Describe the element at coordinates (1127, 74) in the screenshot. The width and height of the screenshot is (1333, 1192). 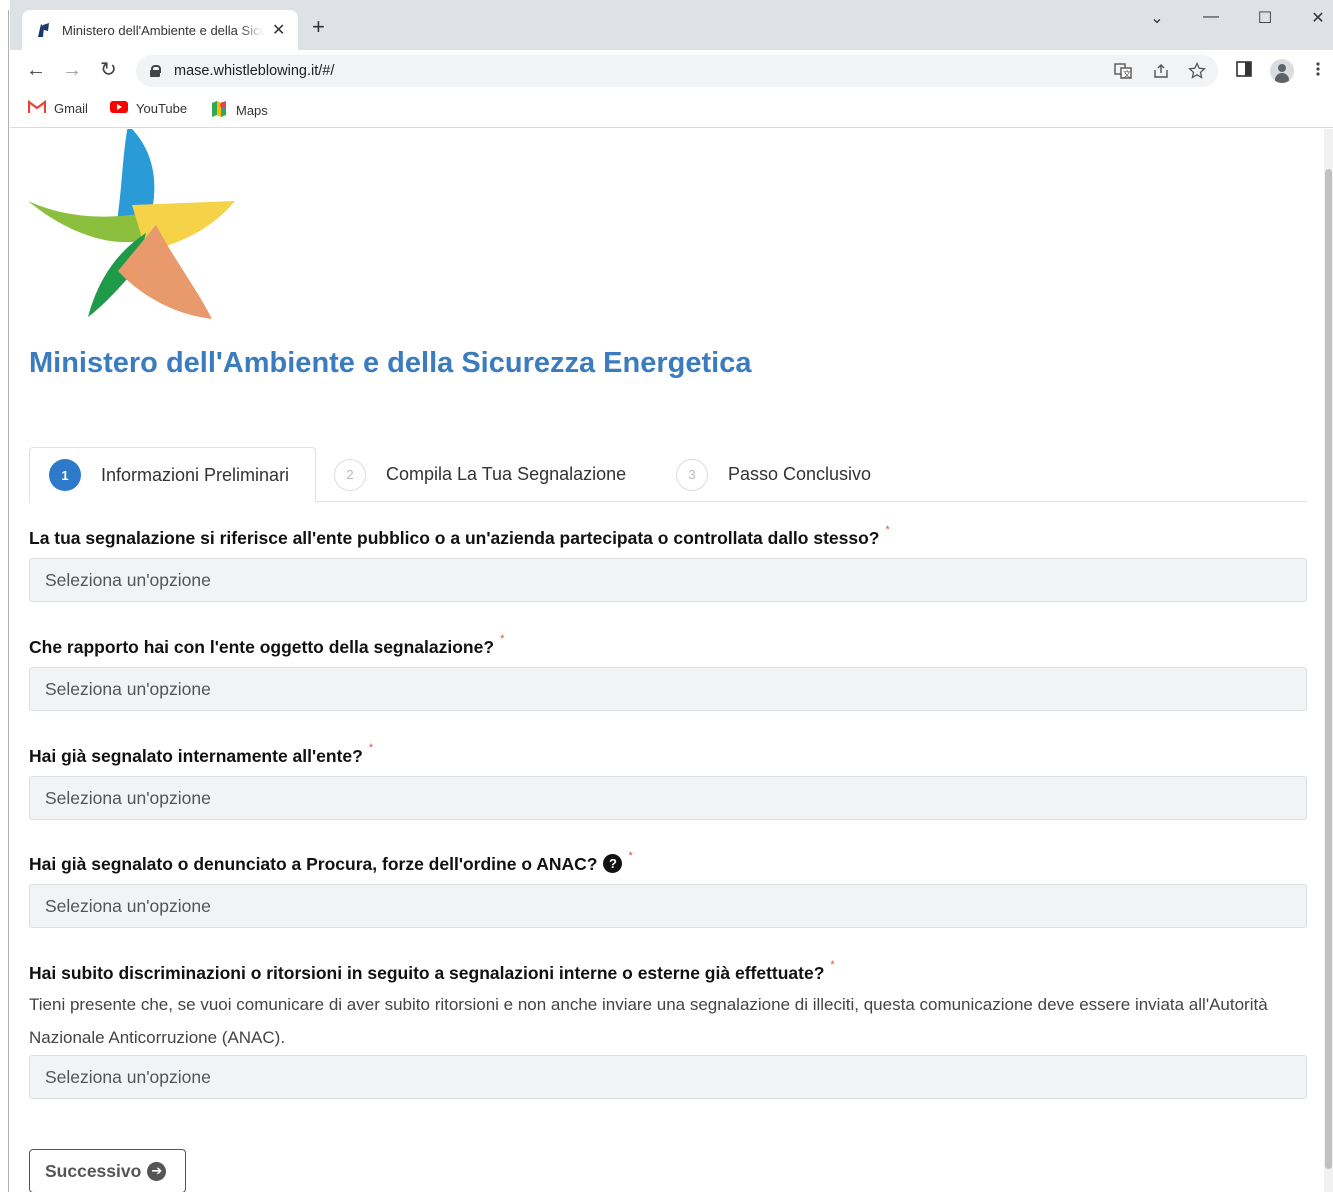
I see `svg-text: 文` at that location.